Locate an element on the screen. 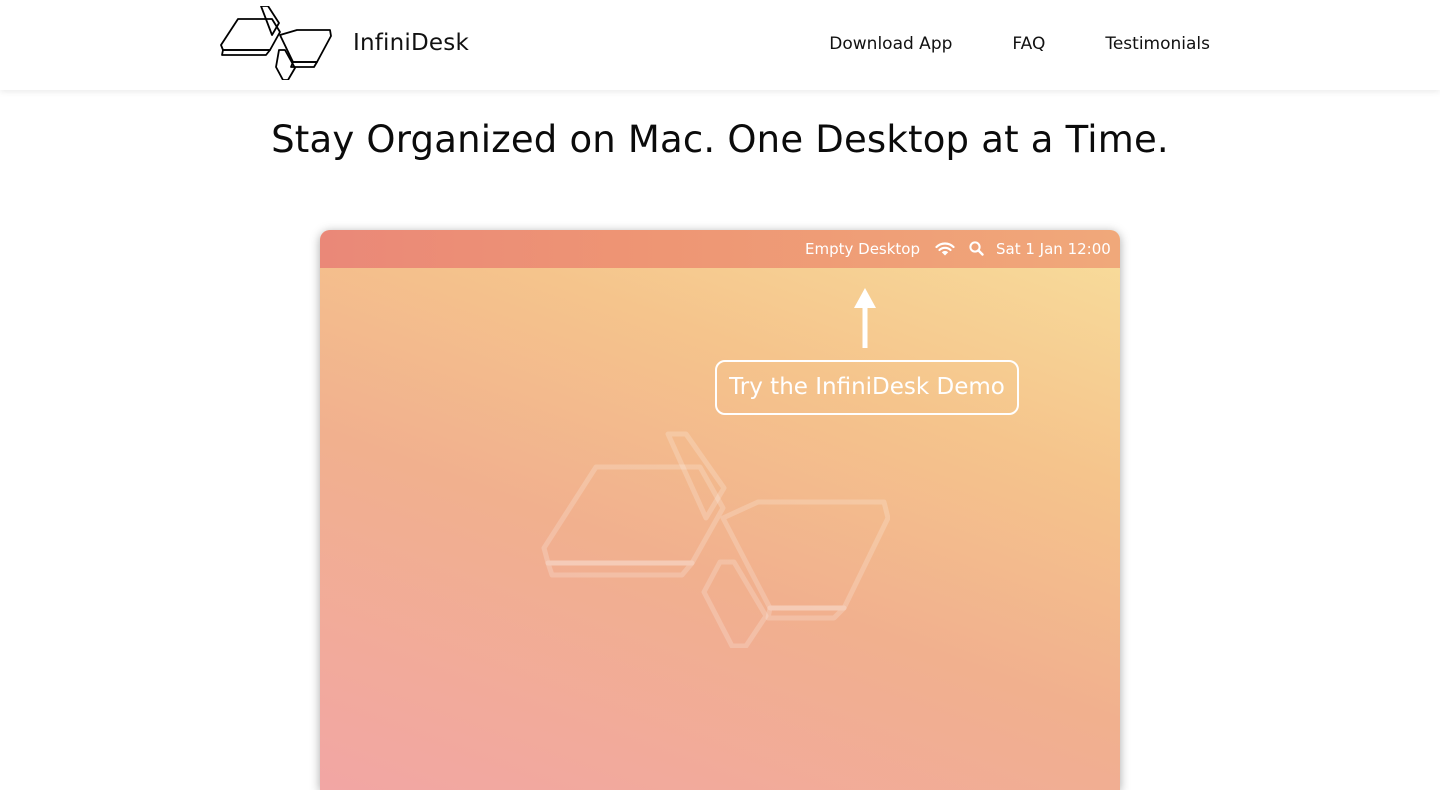  main-nav: Download App FAQ Testimonials is located at coordinates (1019, 44).